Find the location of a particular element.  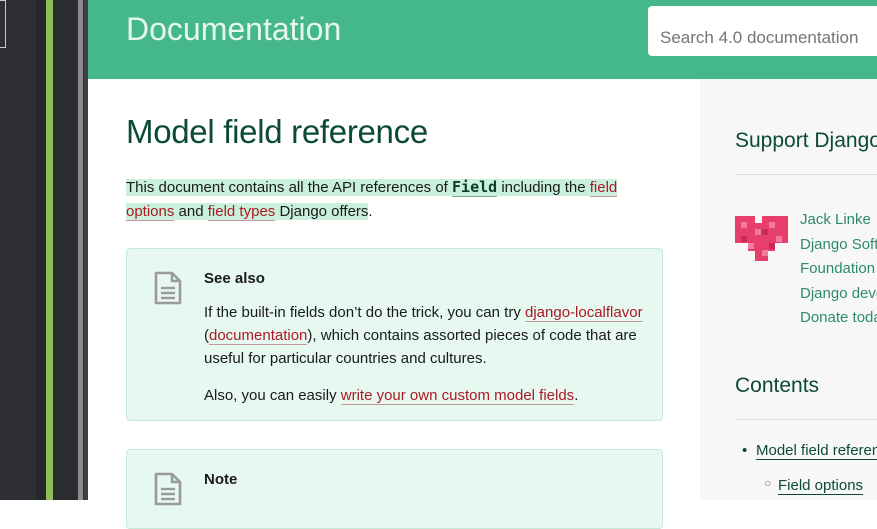

donate-link: Donate toda is located at coordinates (838, 318).